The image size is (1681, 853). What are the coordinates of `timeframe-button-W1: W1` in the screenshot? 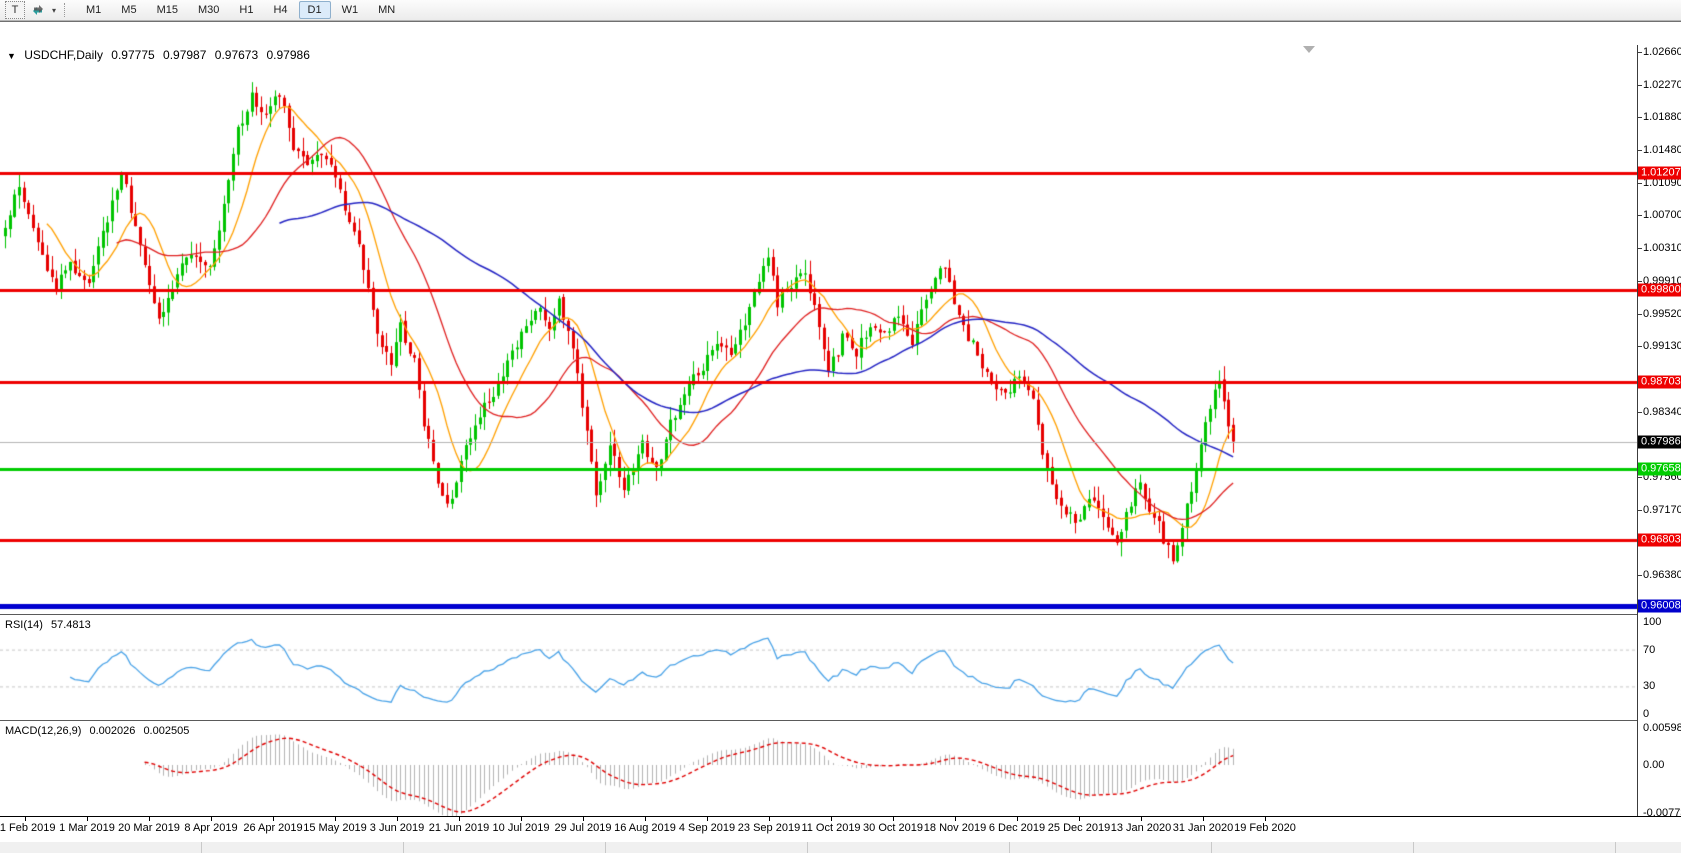 It's located at (350, 10).